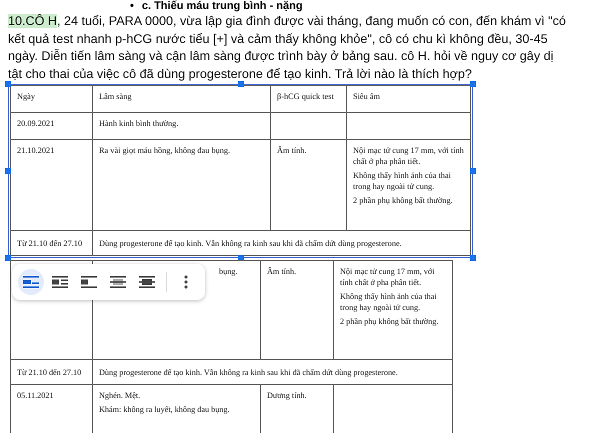 This screenshot has height=433, width=590. Describe the element at coordinates (367, 96) in the screenshot. I see `table-cell-text: Siêu âm` at that location.